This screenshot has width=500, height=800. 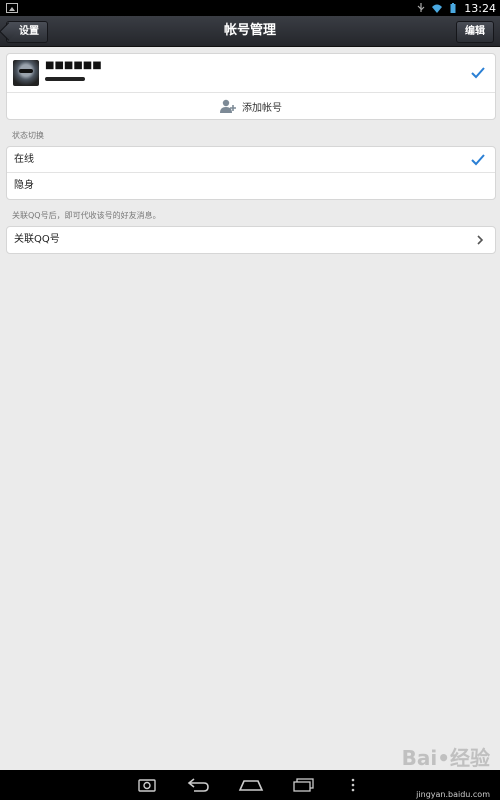 I want to click on status-icons: 13:24, so click(x=456, y=8).